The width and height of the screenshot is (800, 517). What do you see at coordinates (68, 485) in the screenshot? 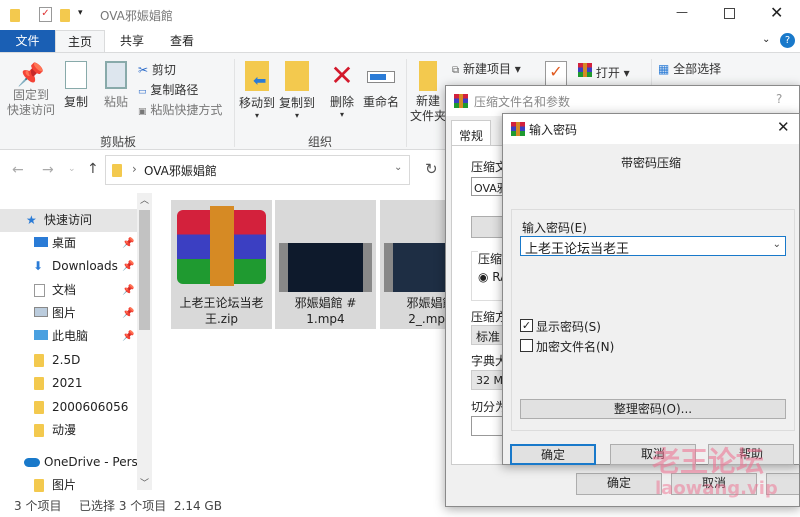
I see `nav-folder: 图片` at bounding box center [68, 485].